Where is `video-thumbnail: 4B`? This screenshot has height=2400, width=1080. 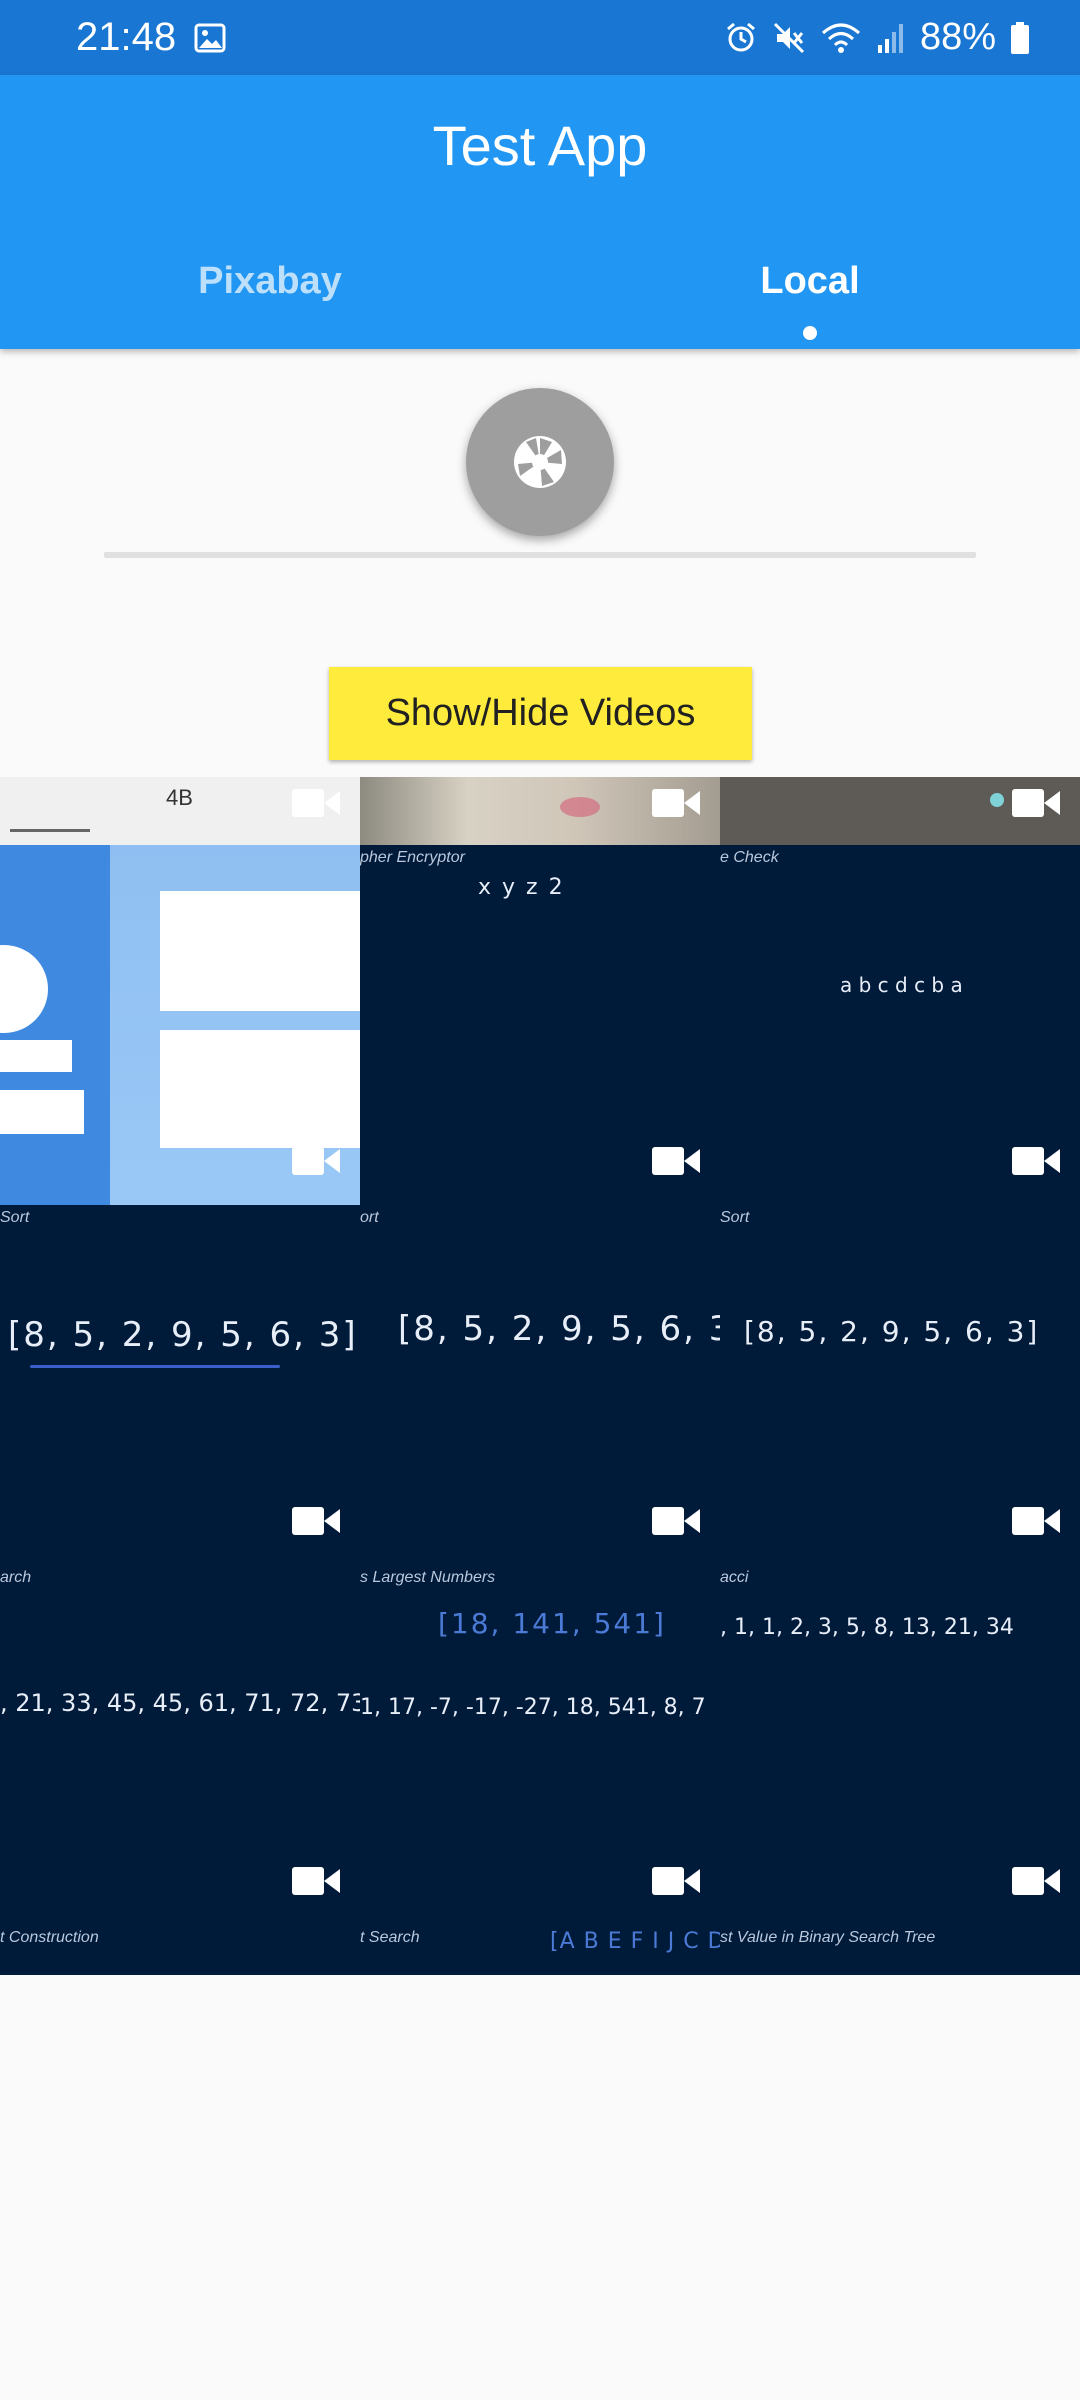 video-thumbnail: 4B is located at coordinates (180, 811).